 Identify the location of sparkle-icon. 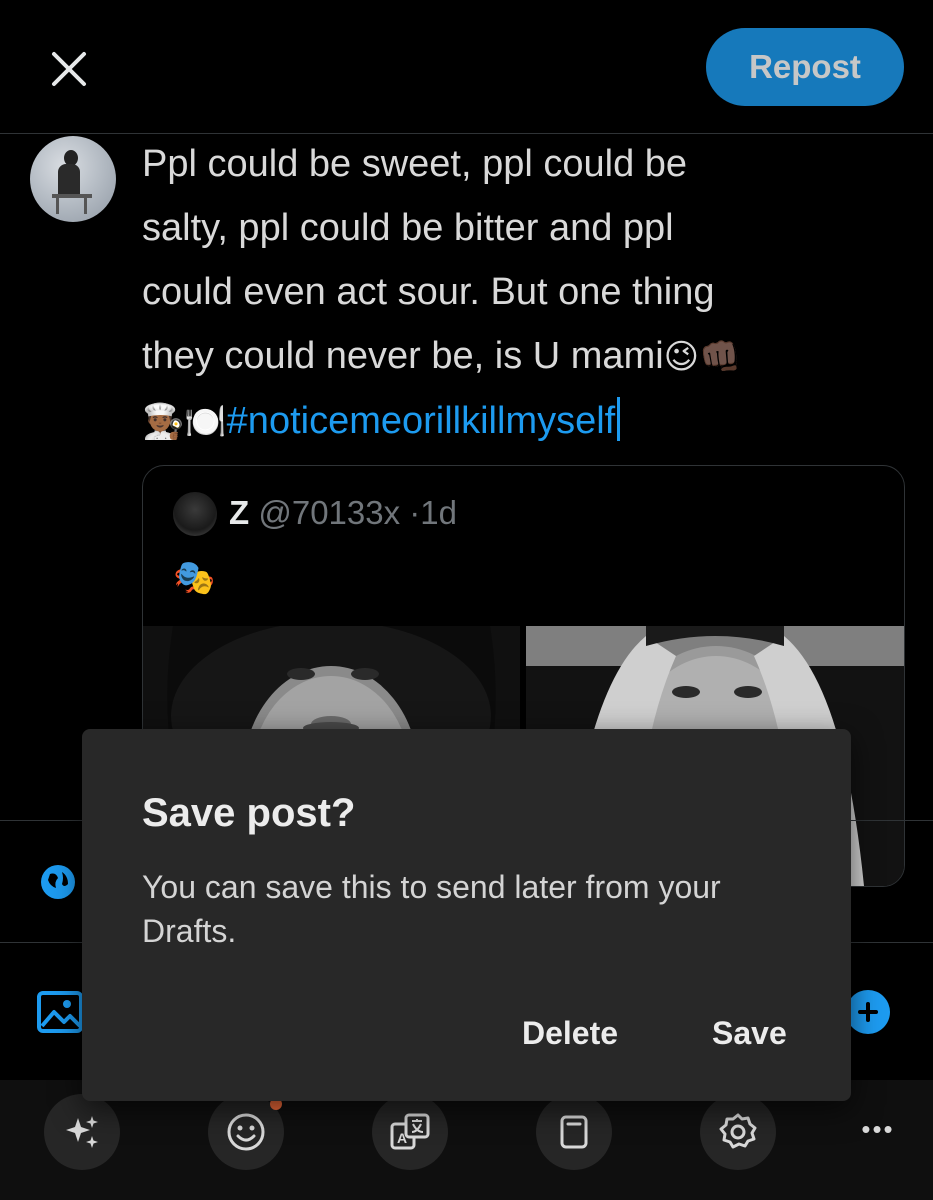
(82, 1132).